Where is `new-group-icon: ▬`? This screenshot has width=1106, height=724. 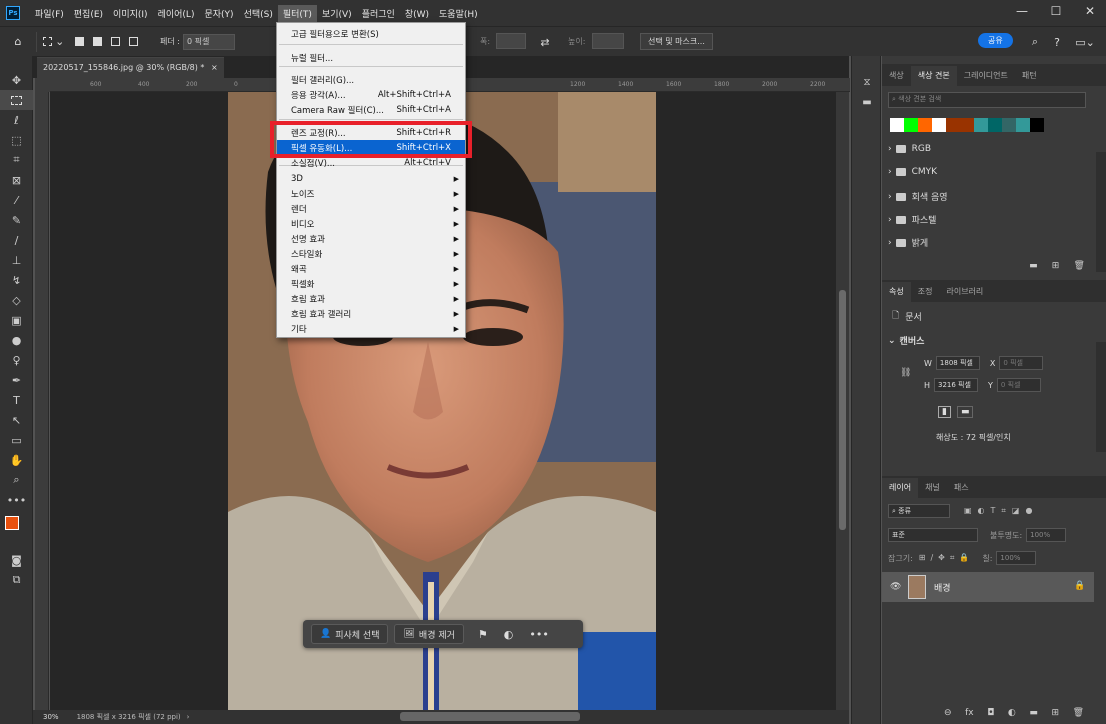 new-group-icon: ▬ is located at coordinates (1033, 266).